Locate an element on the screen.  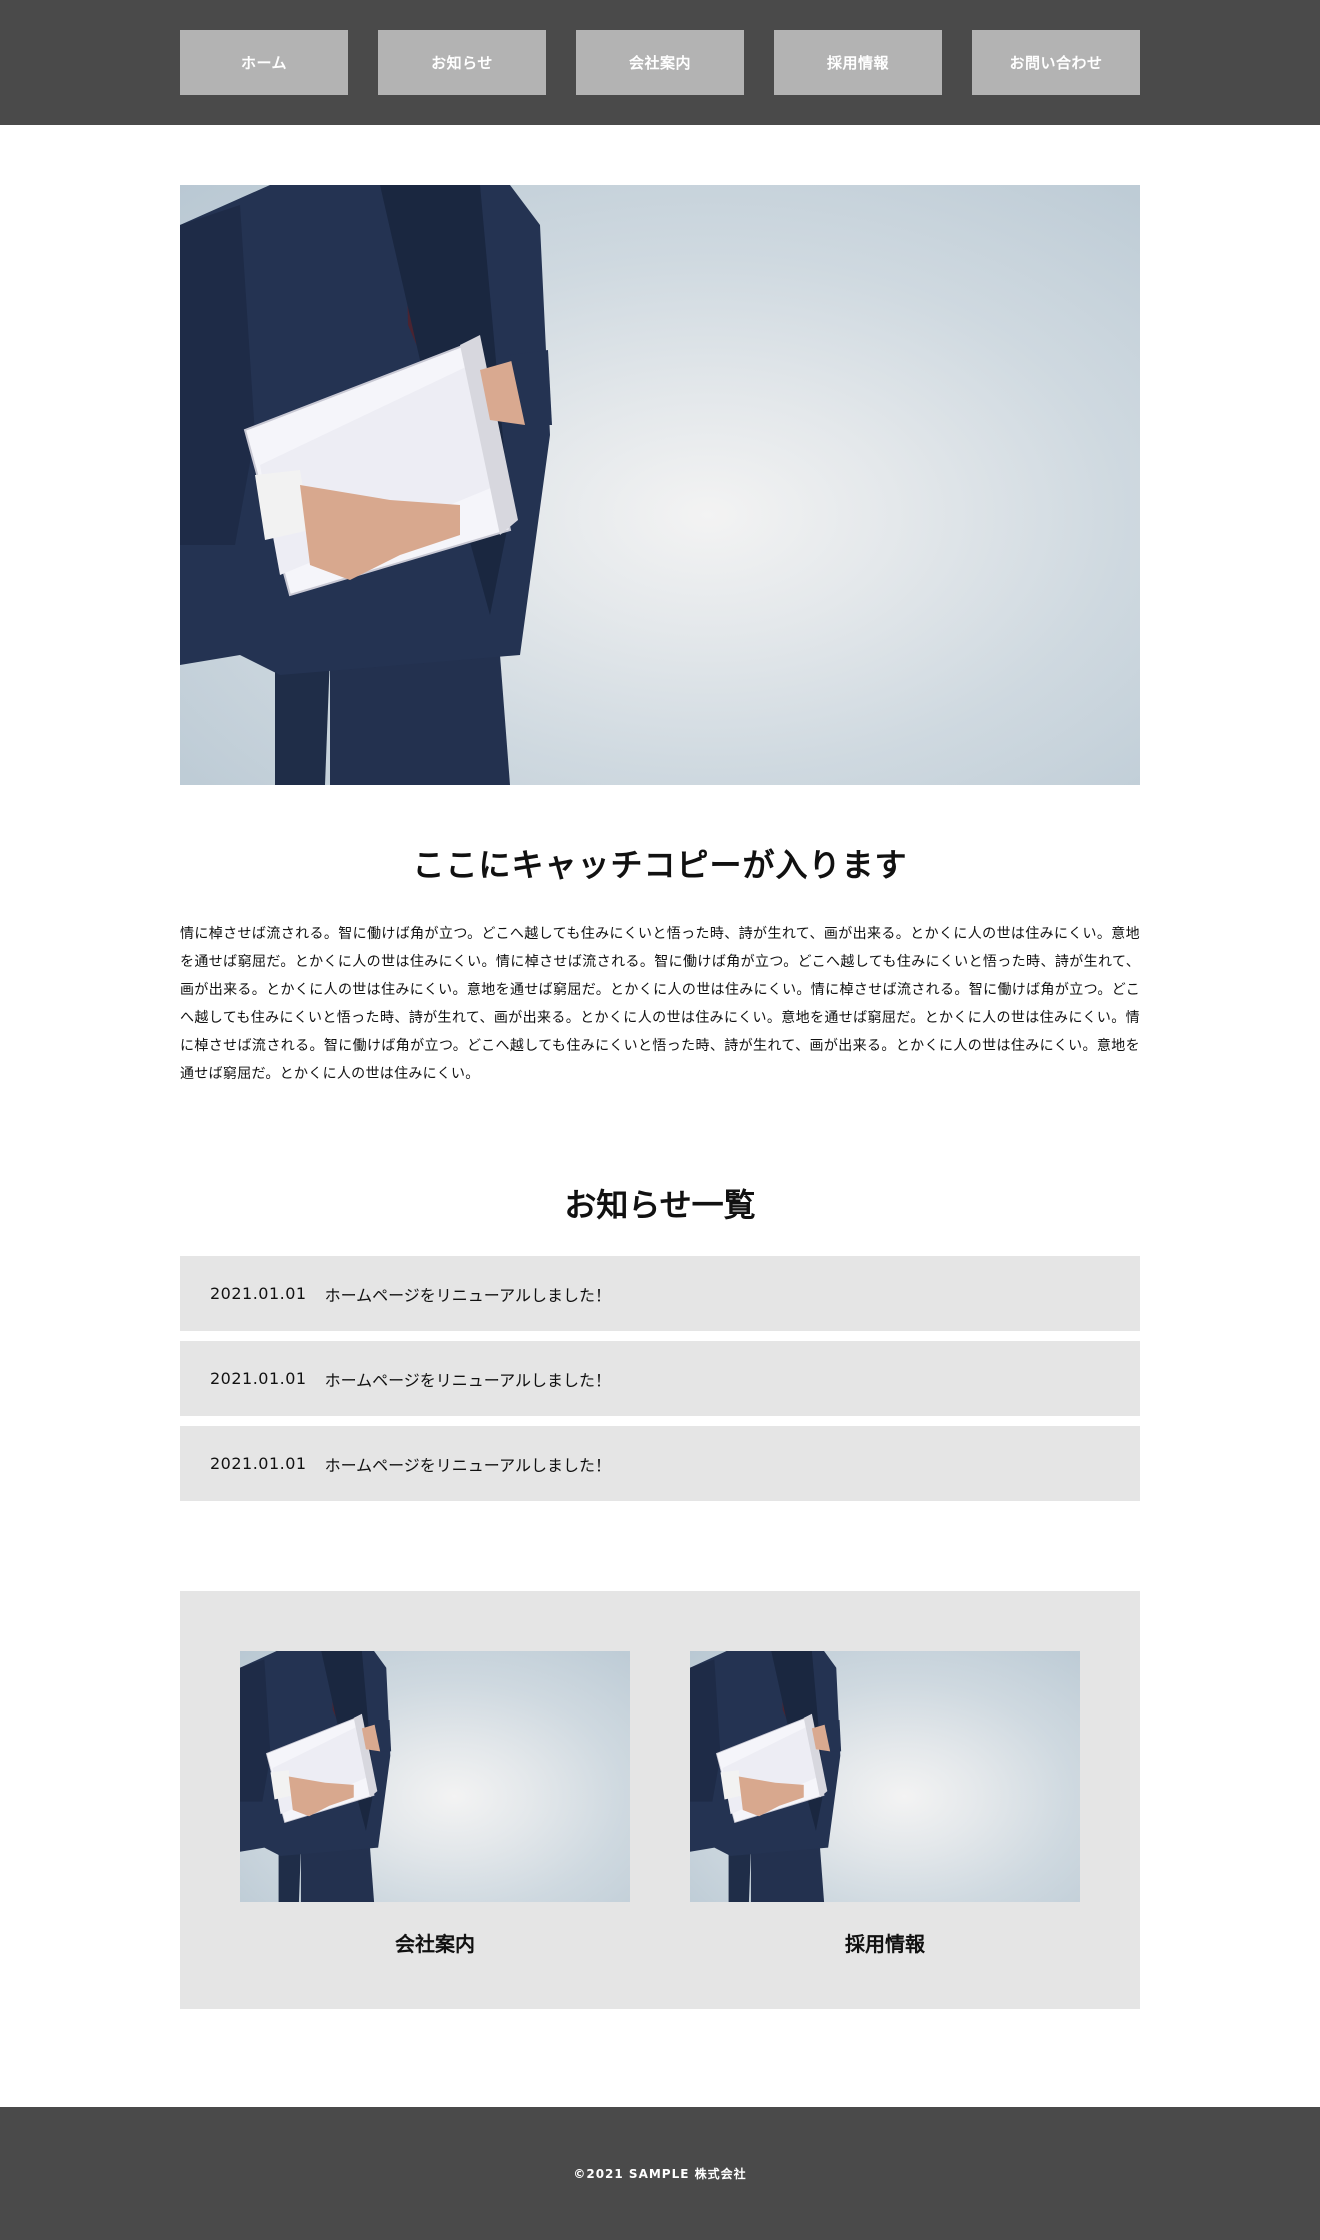
site-footer: ©2021 SAMPLE 株式会社 is located at coordinates (660, 2173).